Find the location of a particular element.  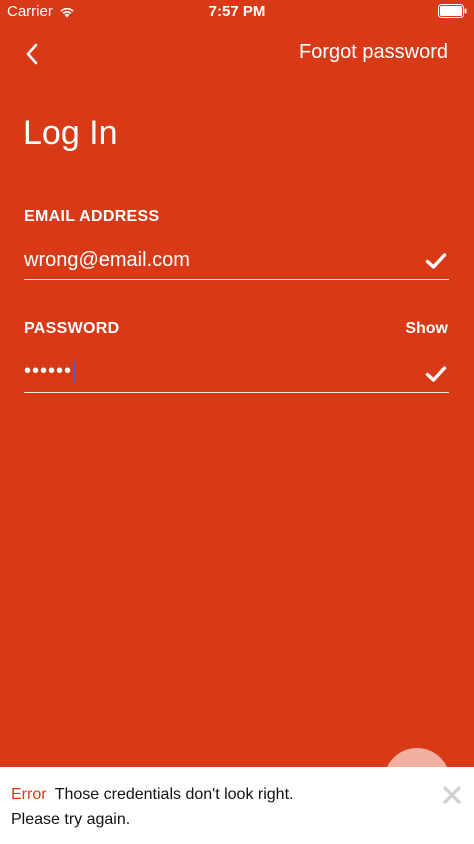

forgot-password-link: Forgot password is located at coordinates (373, 52).